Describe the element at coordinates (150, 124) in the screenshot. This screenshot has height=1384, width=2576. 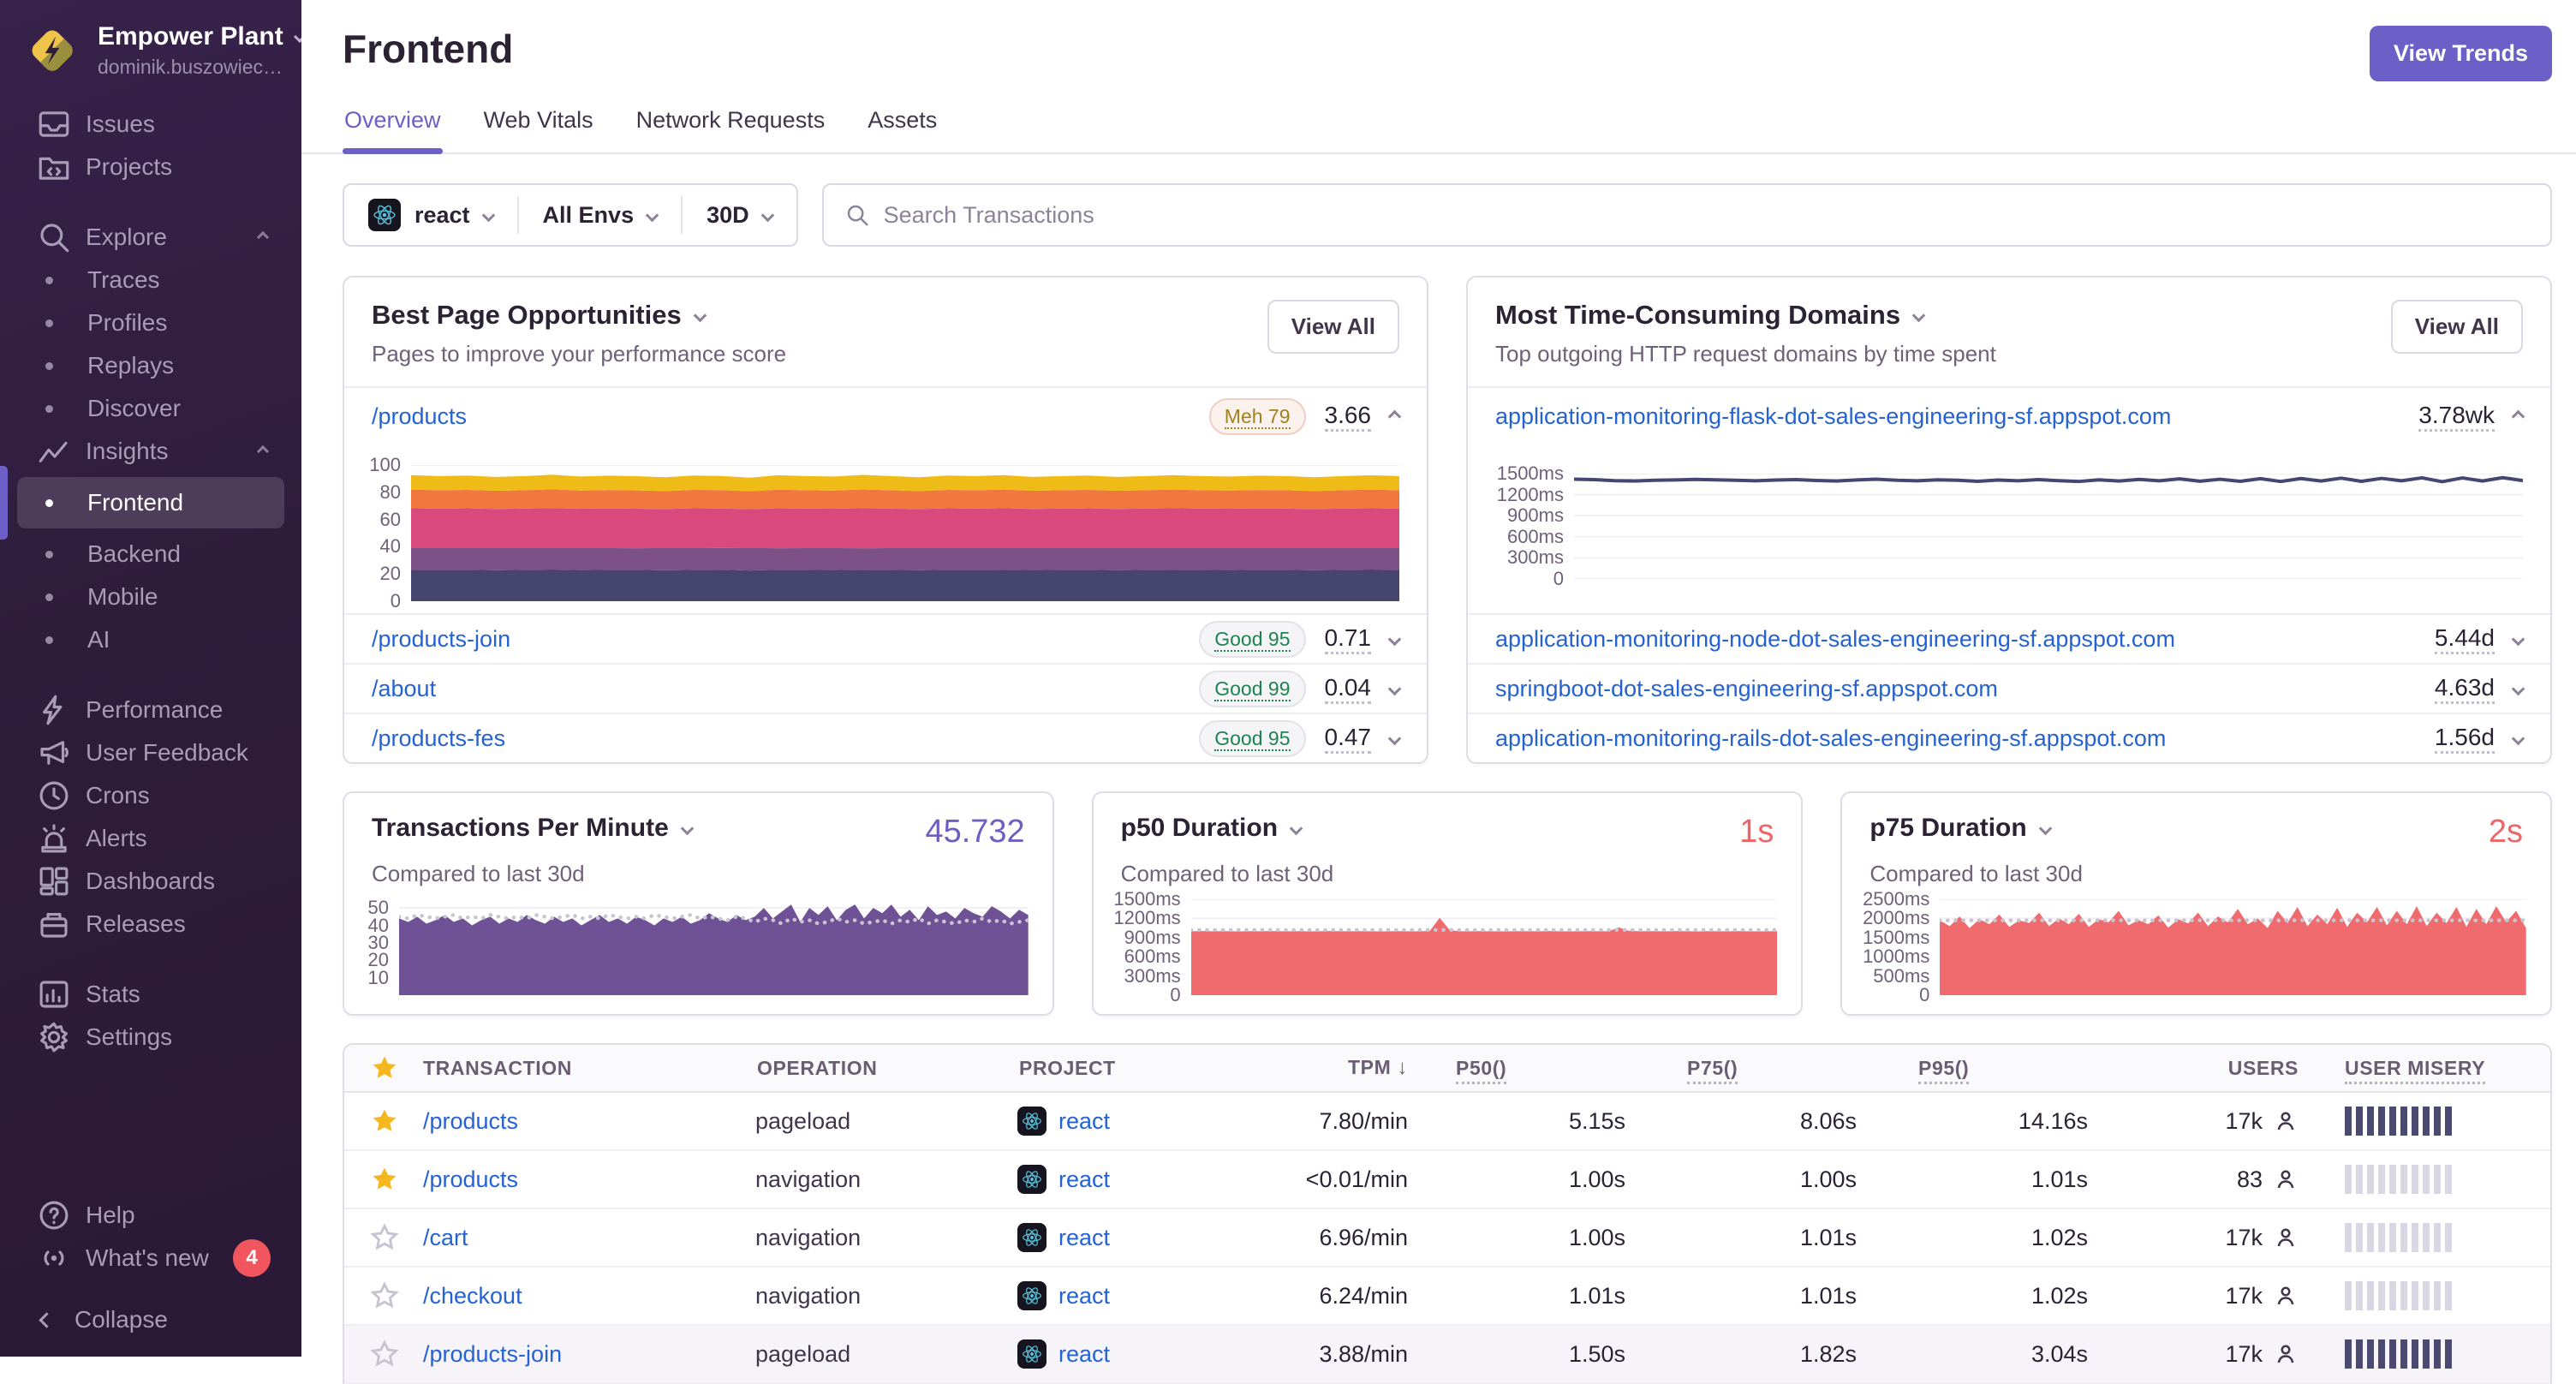
I see `sidebar-item-issues: Issues` at that location.